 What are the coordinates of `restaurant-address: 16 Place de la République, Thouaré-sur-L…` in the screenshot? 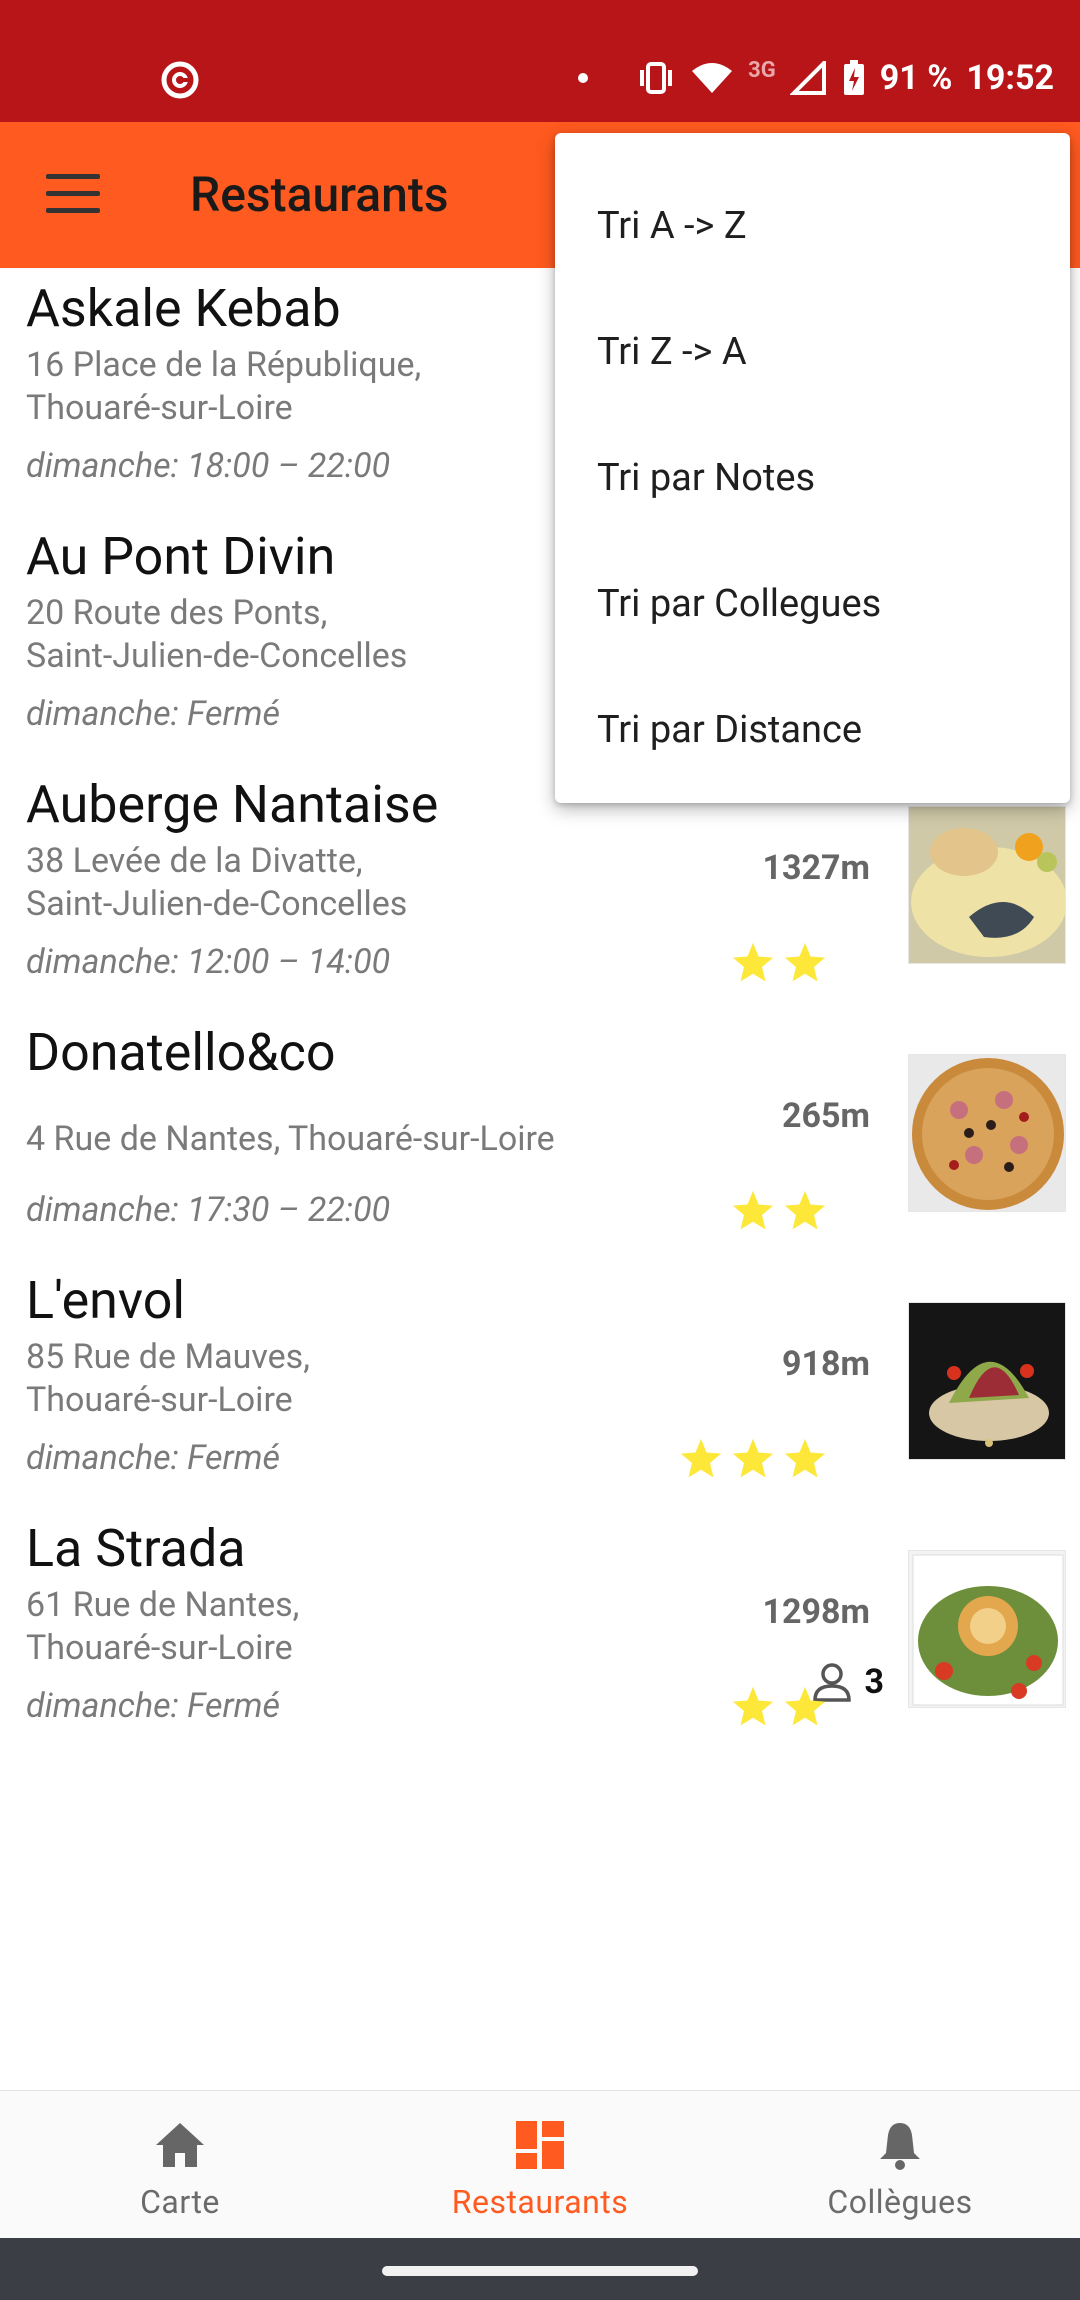 It's located at (336, 387).